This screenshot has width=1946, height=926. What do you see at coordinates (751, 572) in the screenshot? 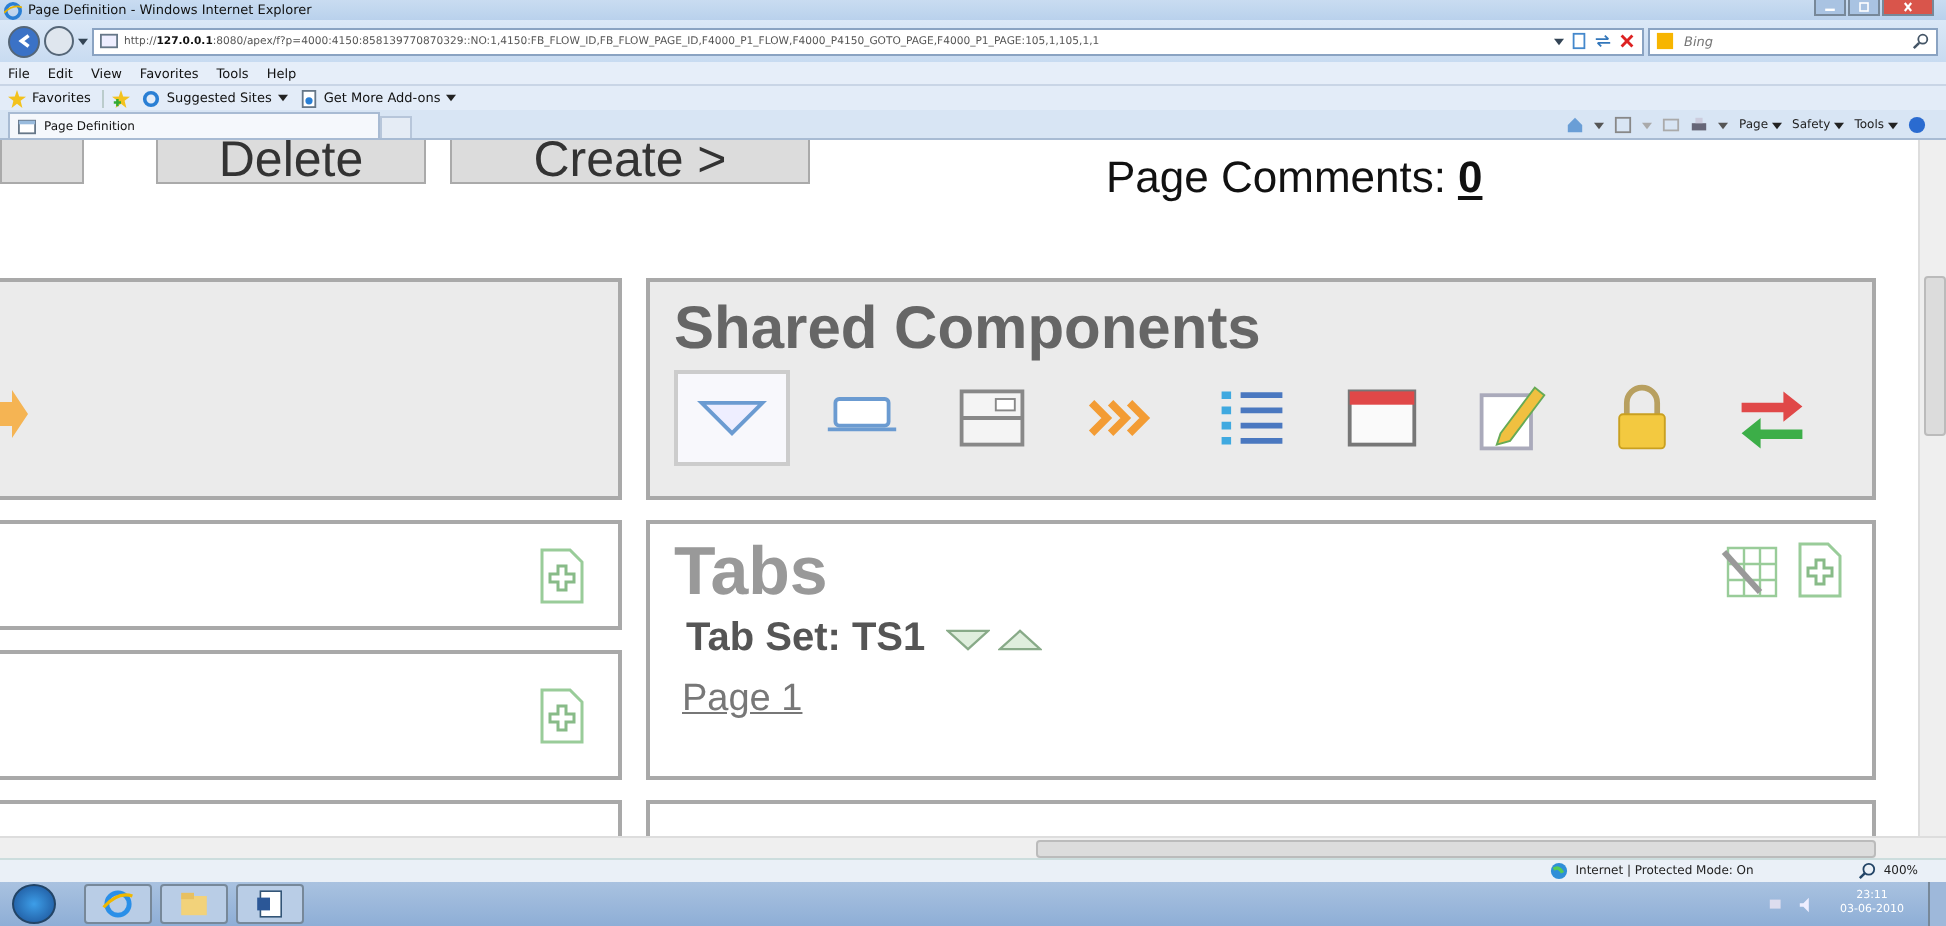
I see `panel-title: Tabs` at bounding box center [751, 572].